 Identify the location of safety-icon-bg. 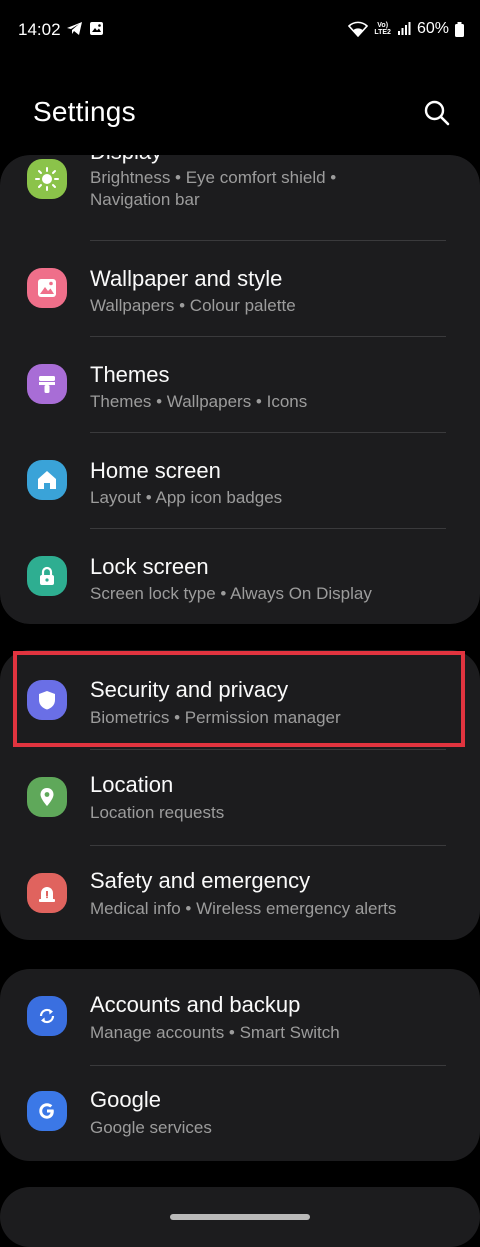
(47, 893).